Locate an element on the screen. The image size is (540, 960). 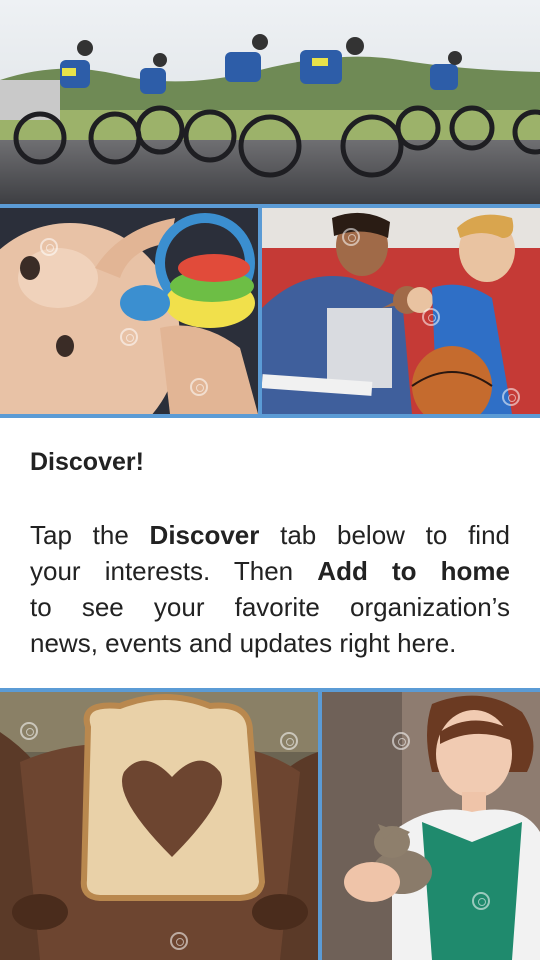
instructions-line-2: your interests. Then Add to home is located at coordinates (270, 571).